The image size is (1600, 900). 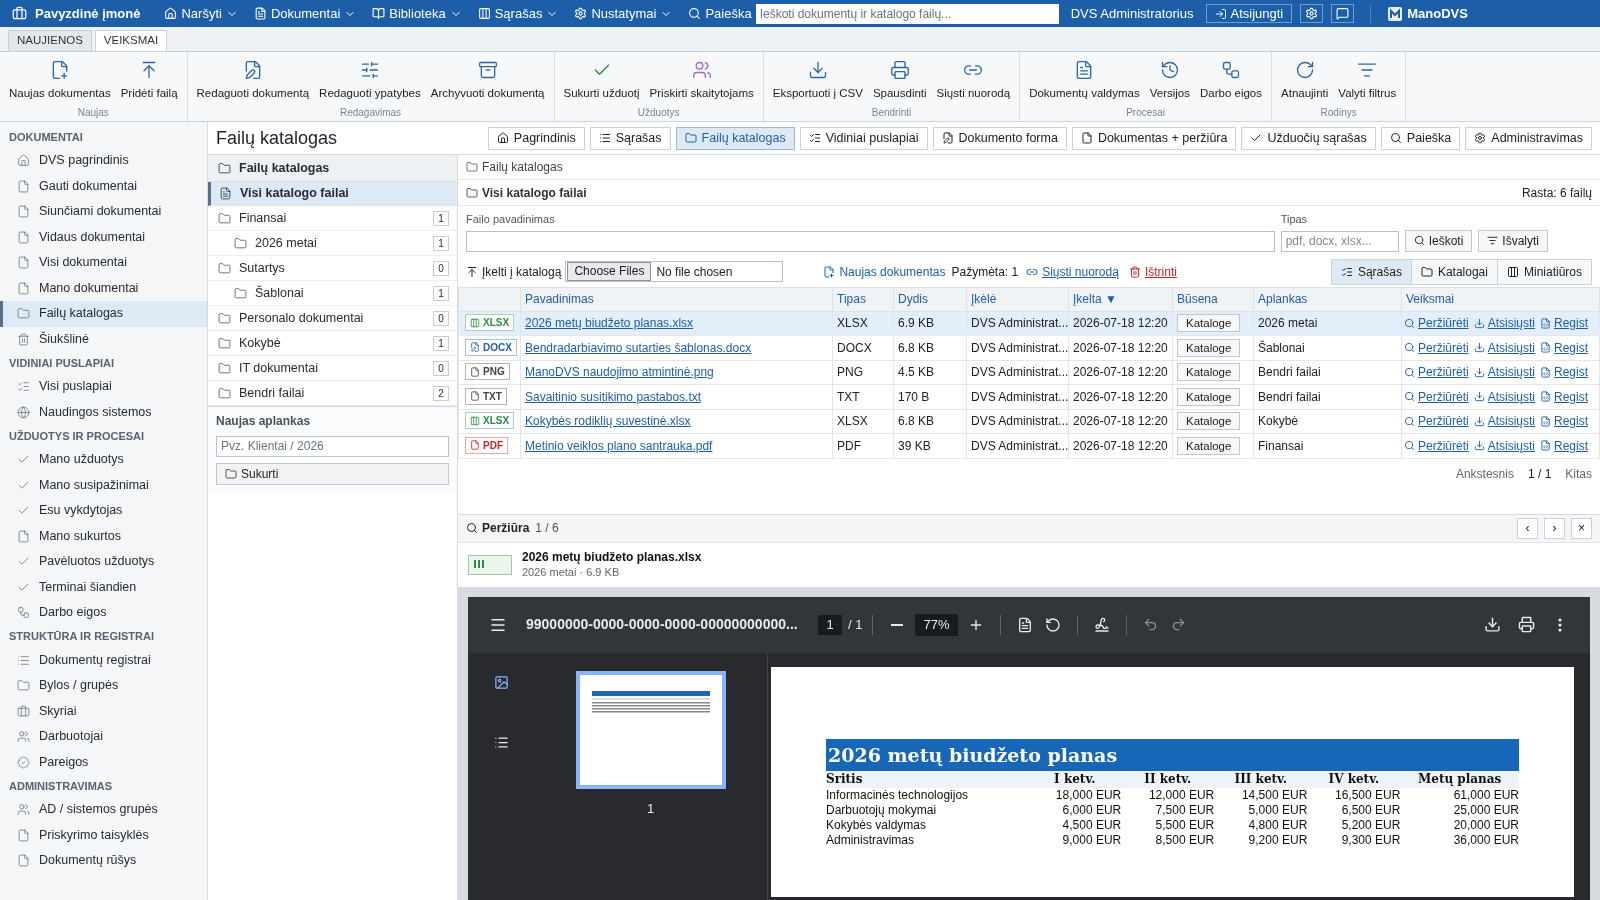 What do you see at coordinates (149, 81) in the screenshot?
I see `ribbon-button: Pridėti failą` at bounding box center [149, 81].